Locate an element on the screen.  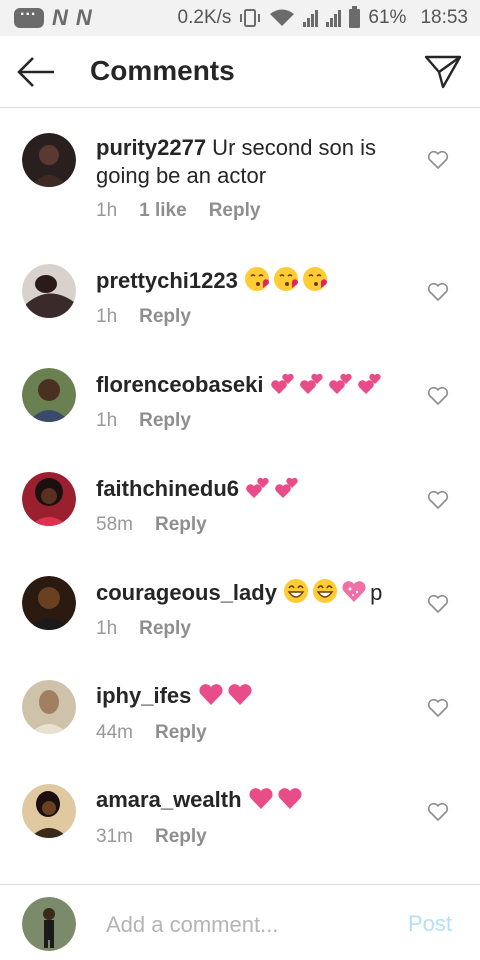
comment-time: 58m is located at coordinates (114, 524).